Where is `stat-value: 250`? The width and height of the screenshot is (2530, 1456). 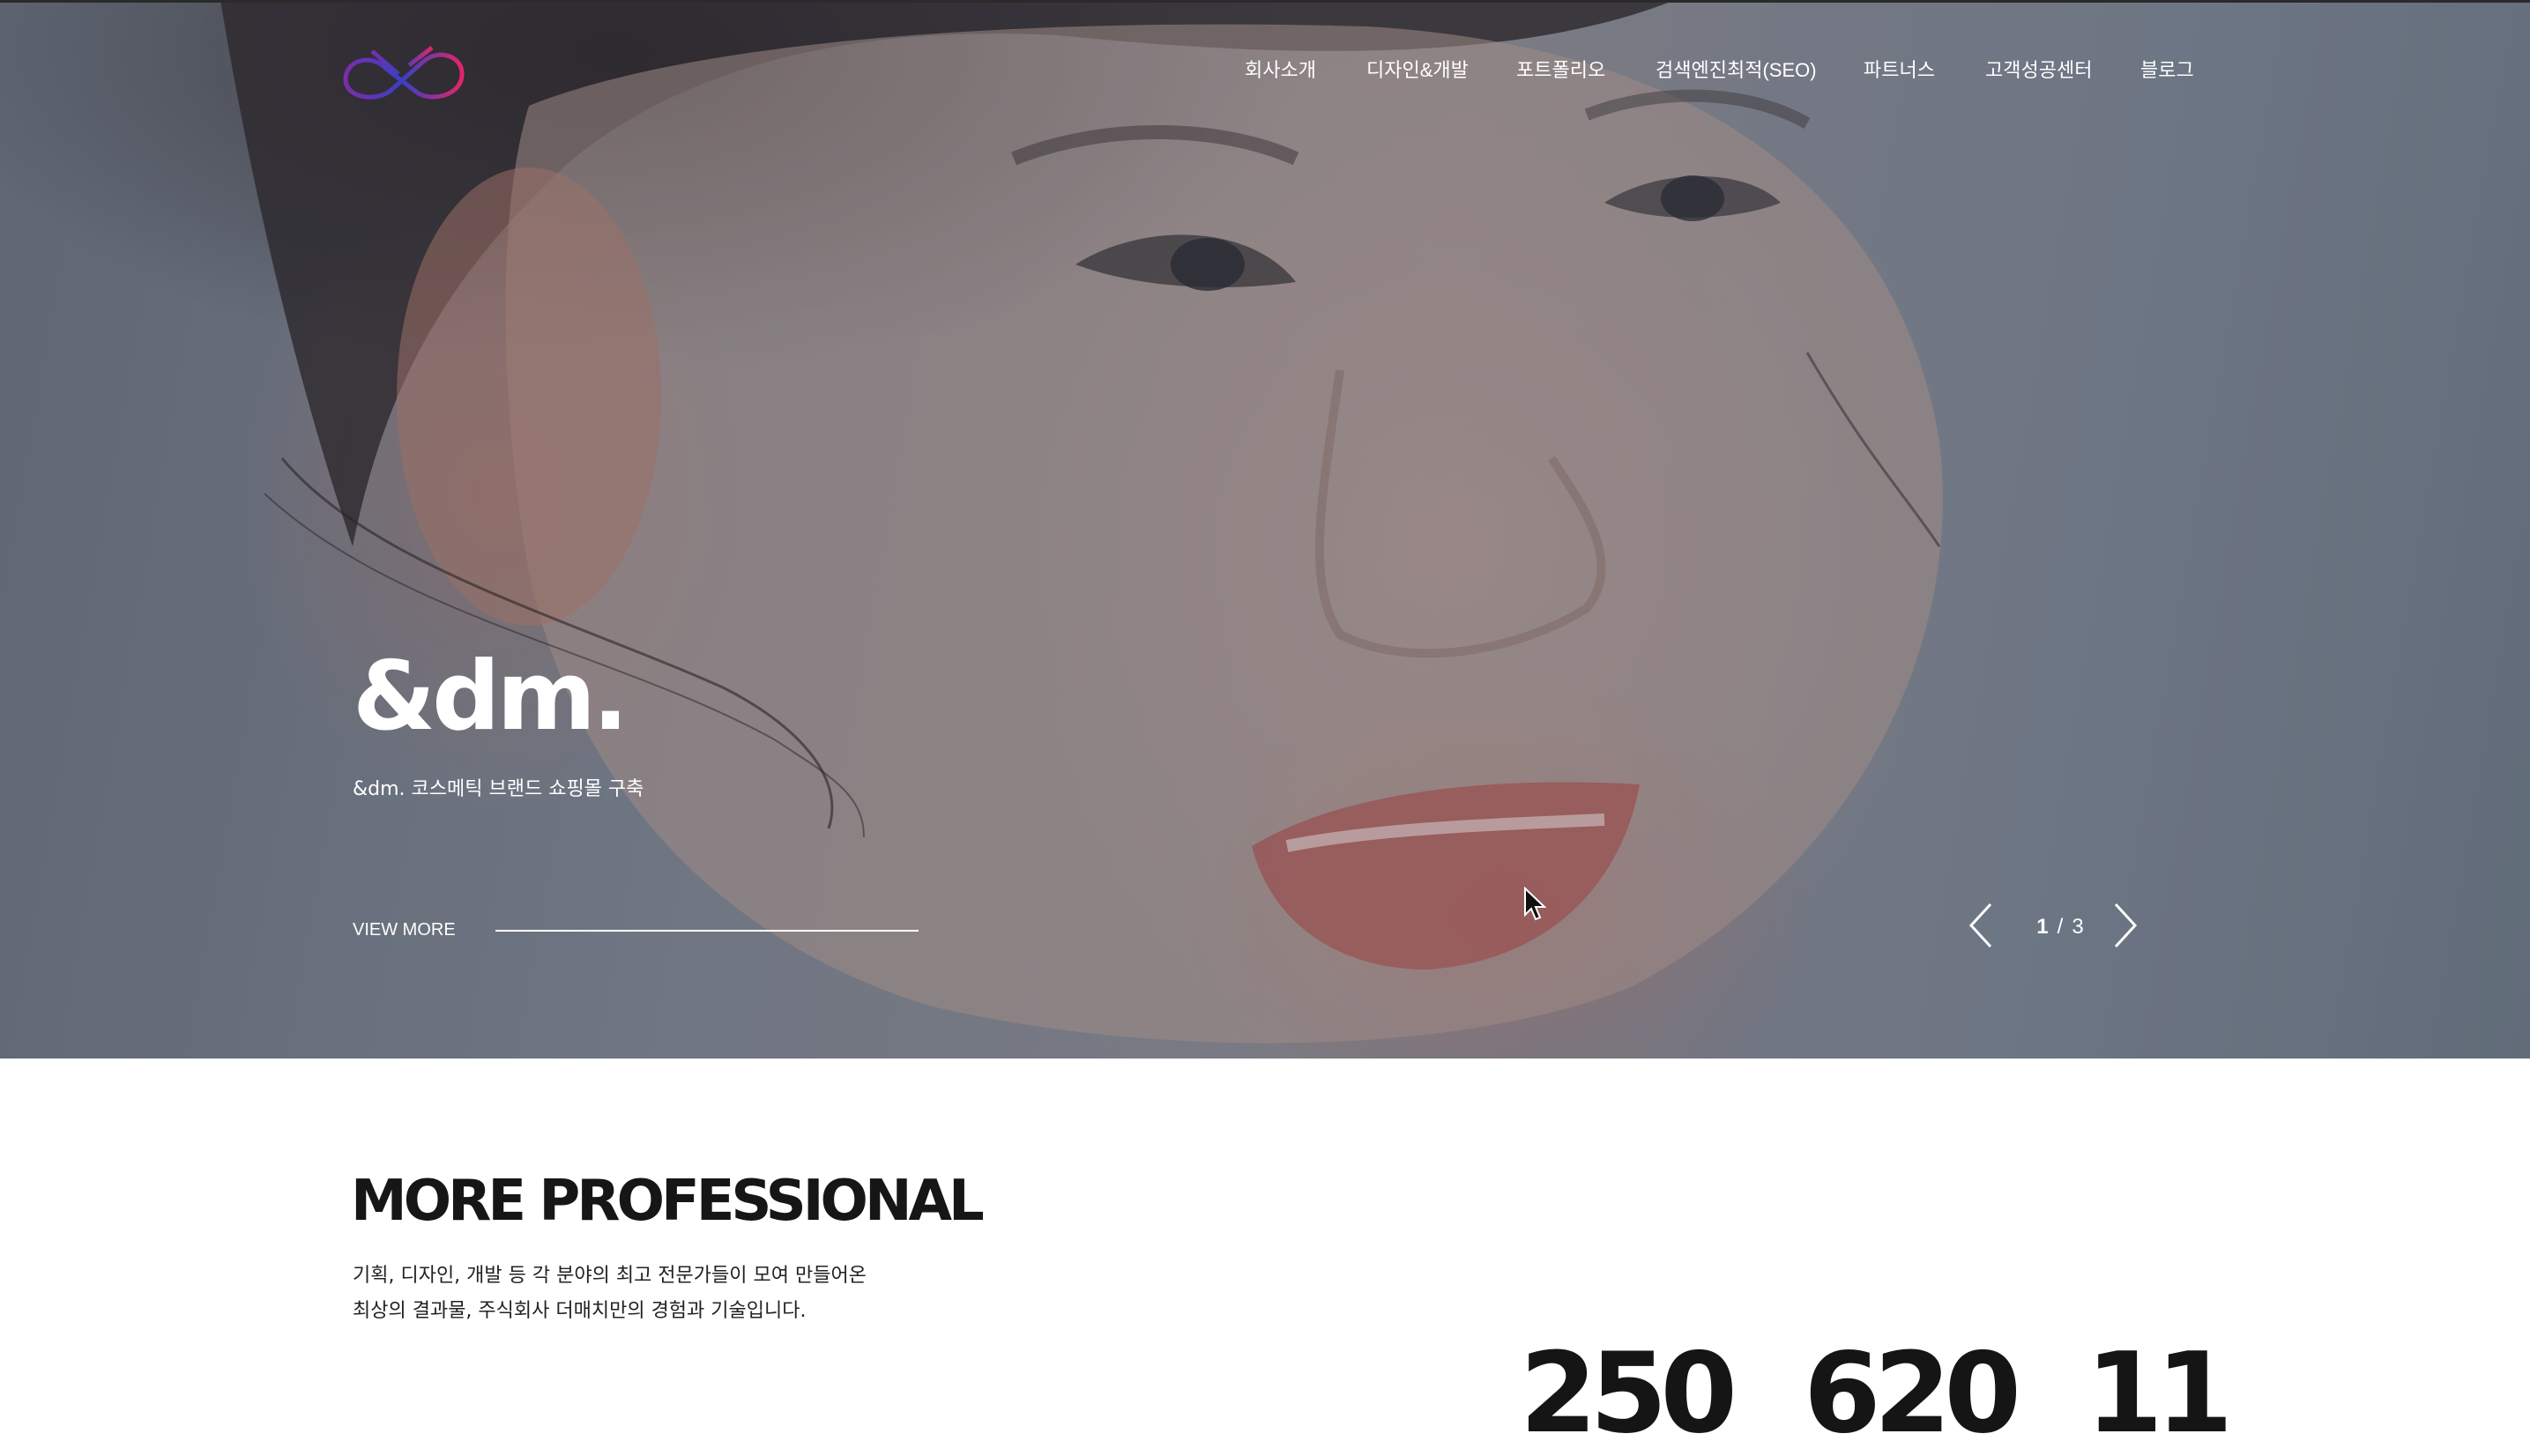 stat-value: 250 is located at coordinates (1629, 1392).